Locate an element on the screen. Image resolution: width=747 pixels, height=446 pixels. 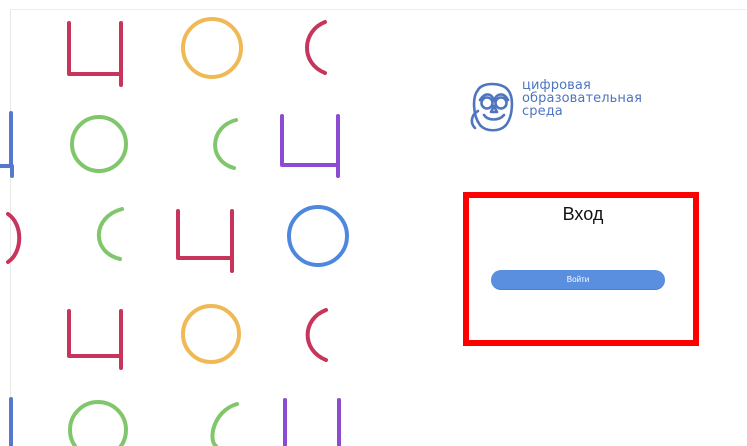
brand-logo: цифровая образовательная среда is located at coordinates (585, 106).